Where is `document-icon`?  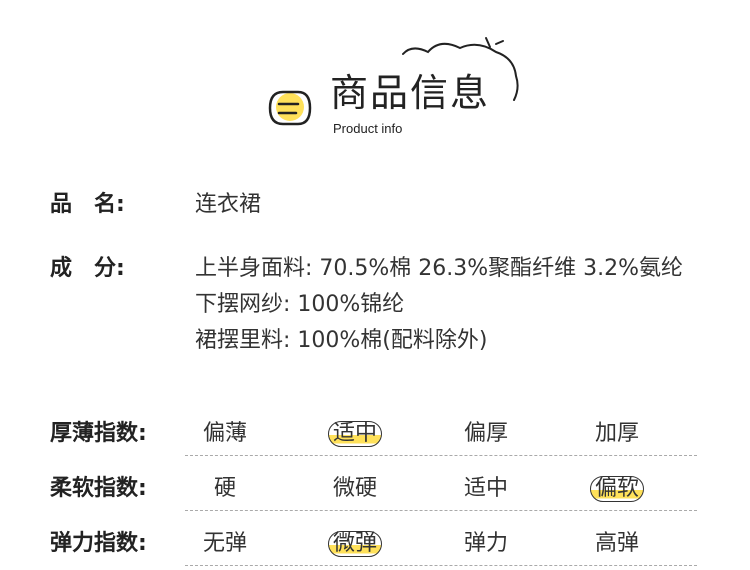 document-icon is located at coordinates (290, 108).